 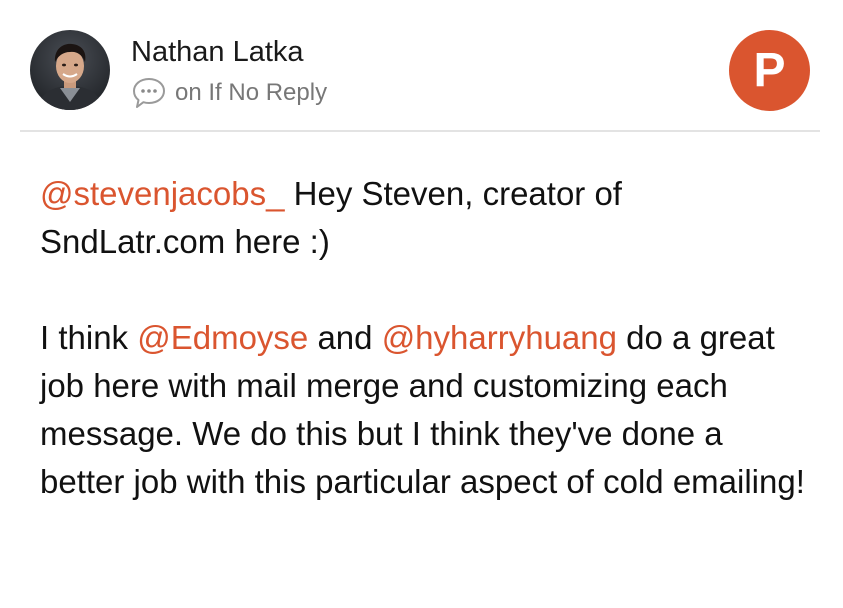 What do you see at coordinates (499, 337) in the screenshot?
I see `mention-link: @hyharryhuang` at bounding box center [499, 337].